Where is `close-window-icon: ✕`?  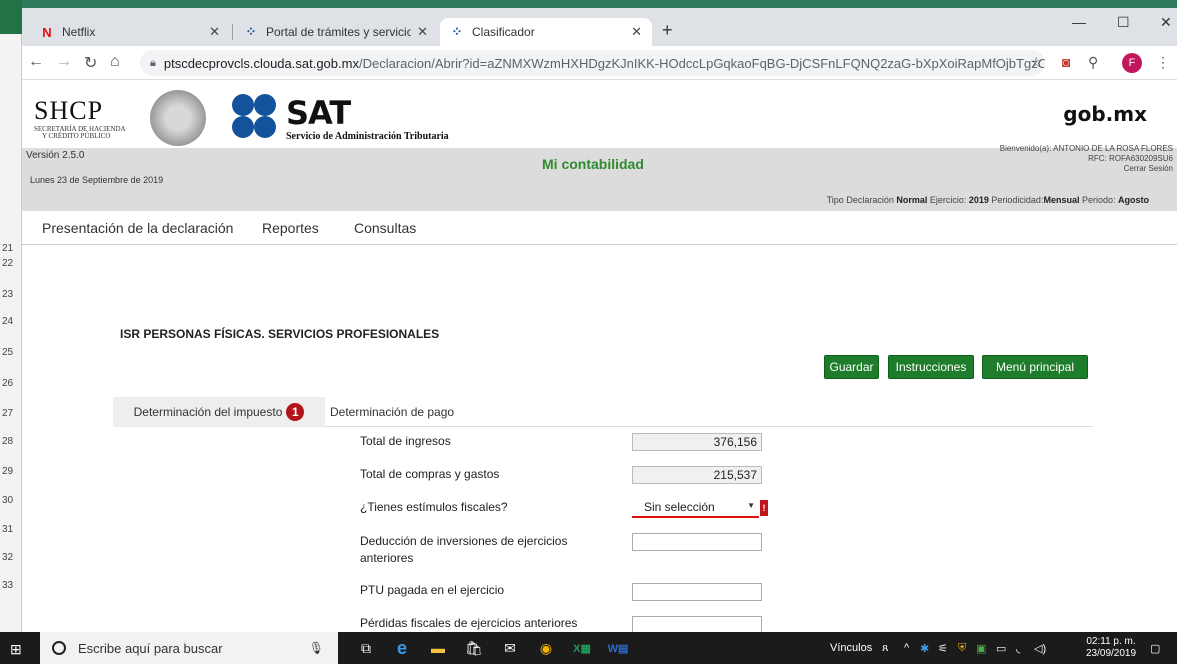 close-window-icon: ✕ is located at coordinates (1166, 22).